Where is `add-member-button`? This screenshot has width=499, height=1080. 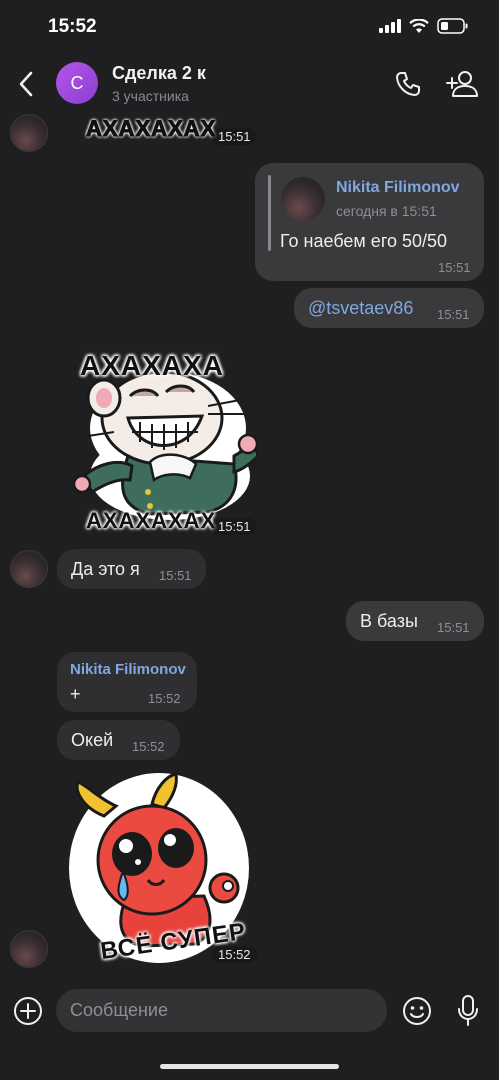
add-member-button is located at coordinates (463, 84).